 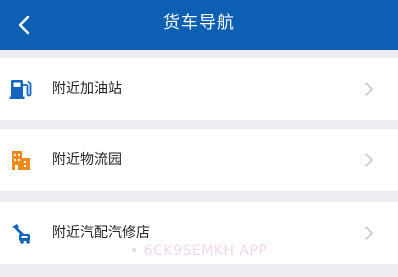 I want to click on fuel-station-icon, so click(x=20, y=89).